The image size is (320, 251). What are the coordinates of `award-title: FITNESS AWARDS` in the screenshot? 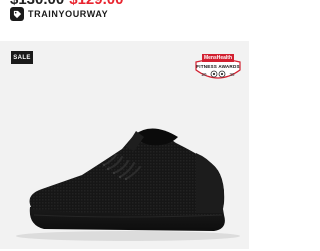 It's located at (218, 66).